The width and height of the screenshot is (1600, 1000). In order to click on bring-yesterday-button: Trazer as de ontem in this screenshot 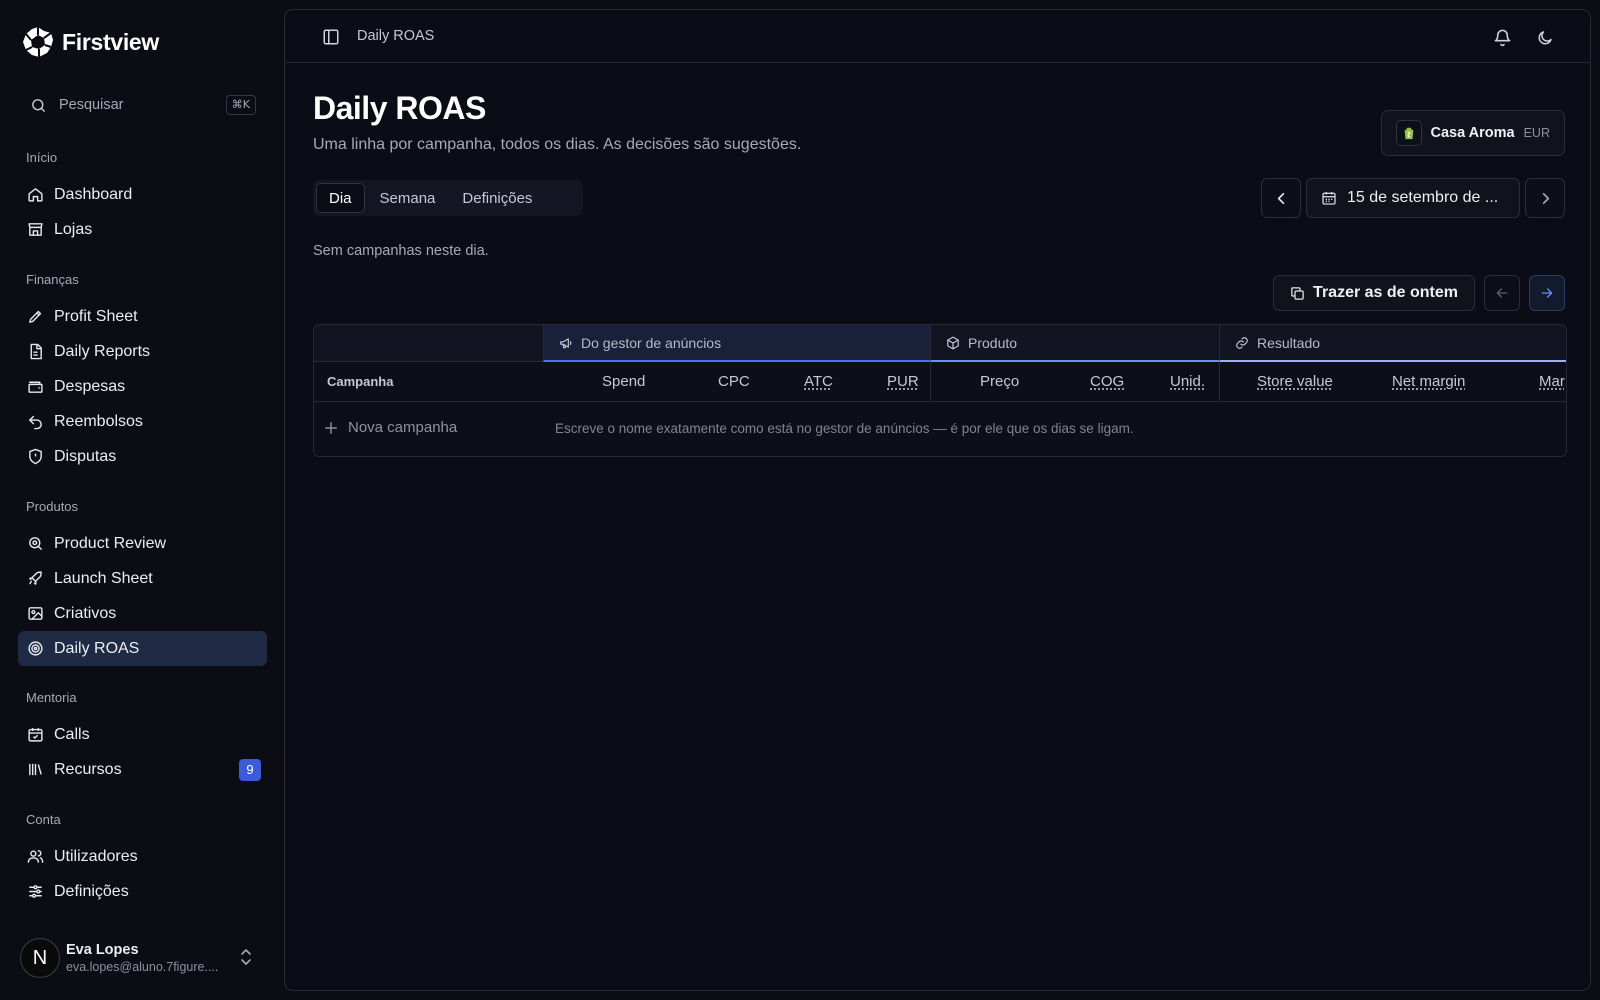, I will do `click(1374, 293)`.